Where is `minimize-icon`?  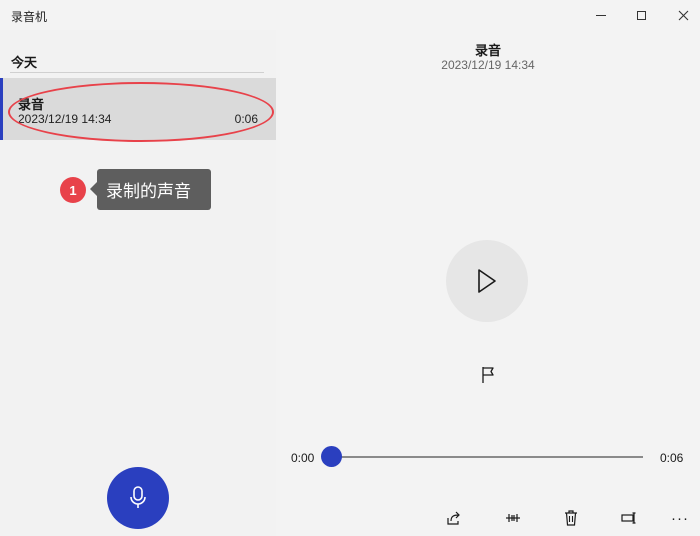
minimize-icon is located at coordinates (601, 15).